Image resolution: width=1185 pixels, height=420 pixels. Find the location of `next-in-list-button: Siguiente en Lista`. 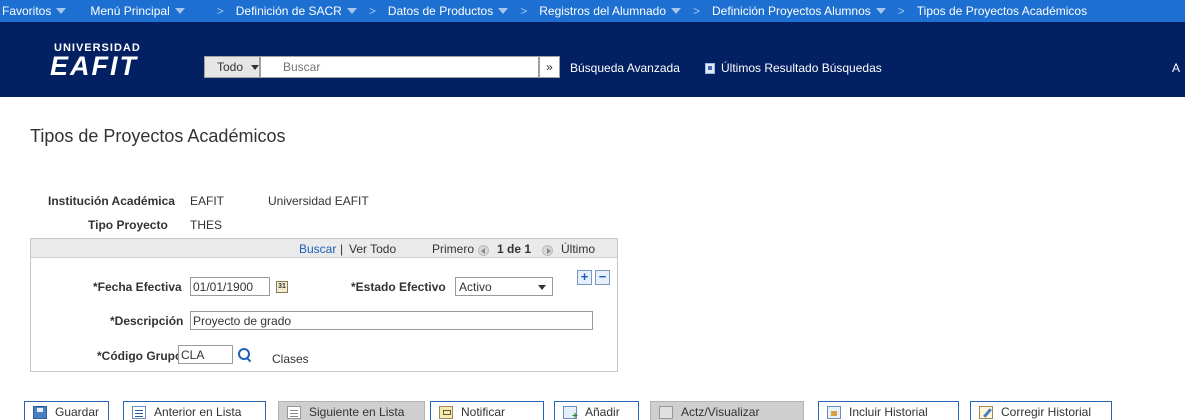

next-in-list-button: Siguiente en Lista is located at coordinates (351, 410).